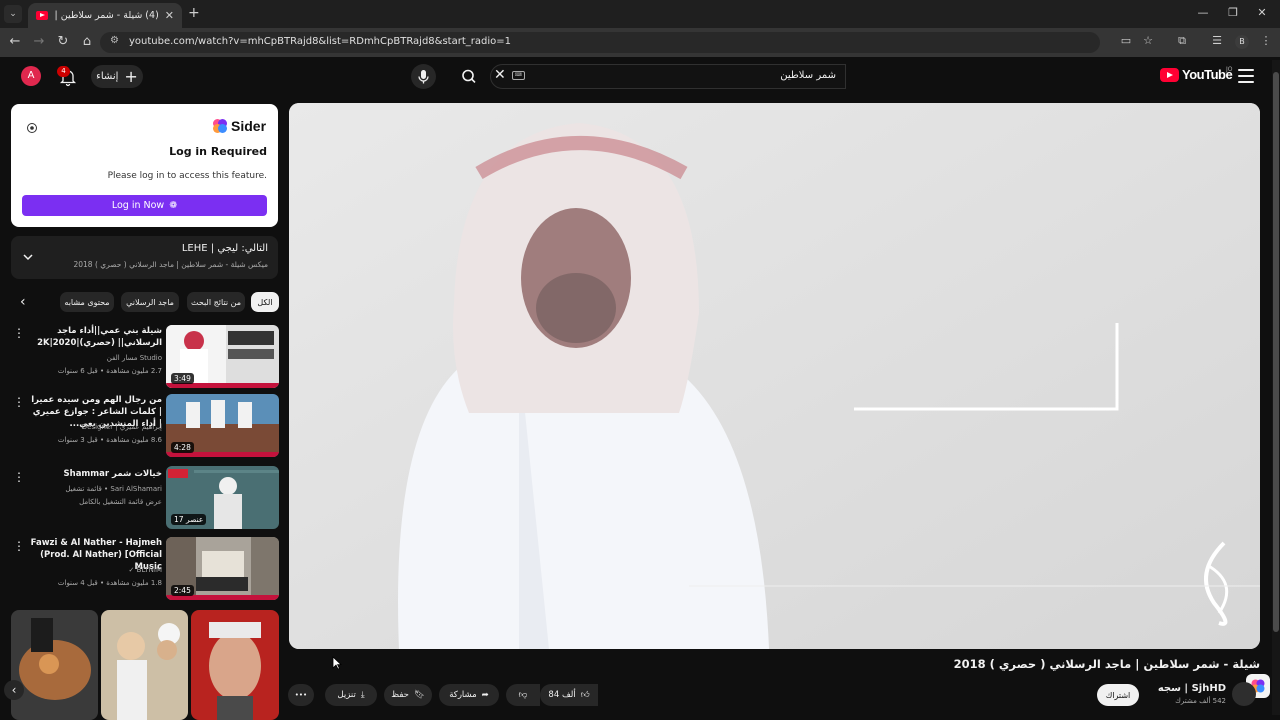  Describe the element at coordinates (31, 76) in the screenshot. I see `account-avatar: A` at that location.